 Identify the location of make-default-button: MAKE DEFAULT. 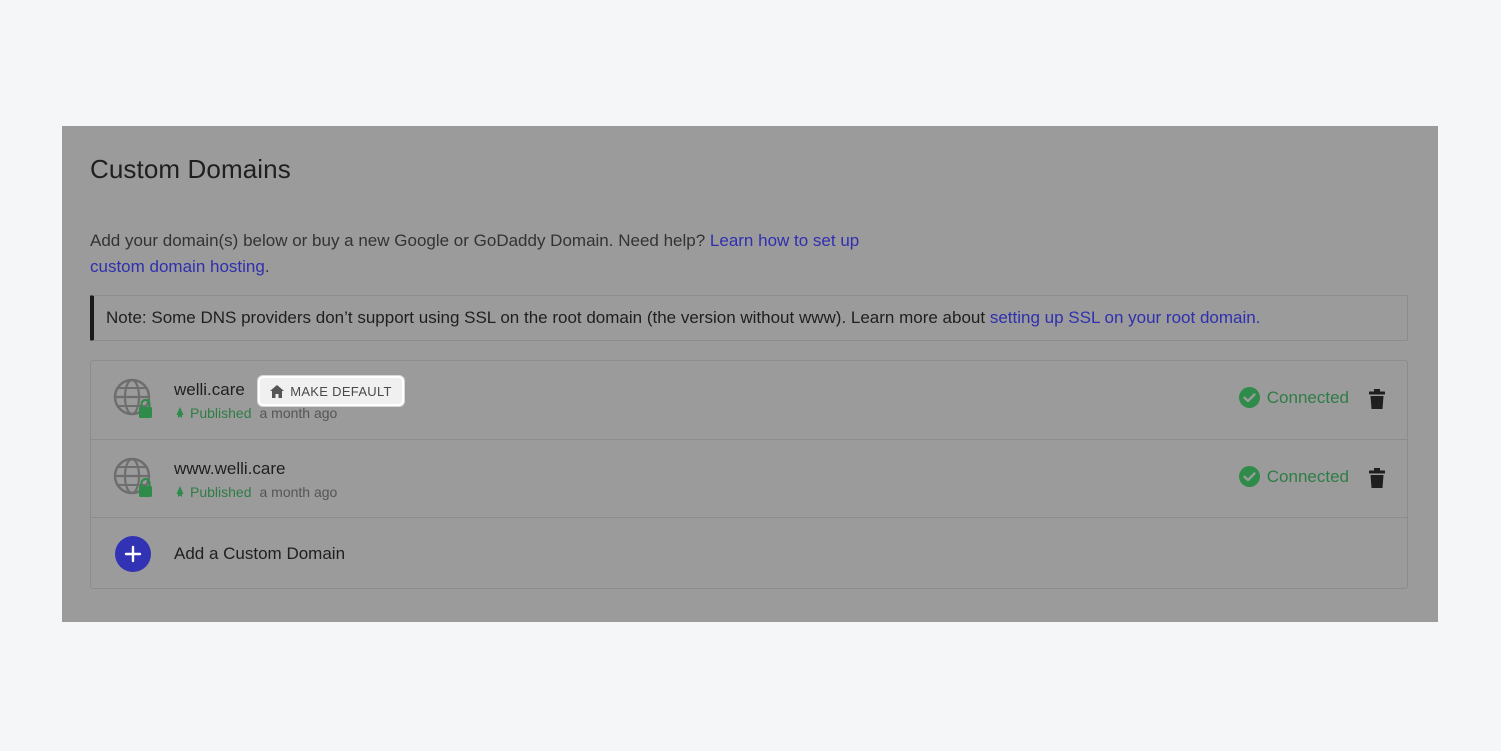
(331, 391).